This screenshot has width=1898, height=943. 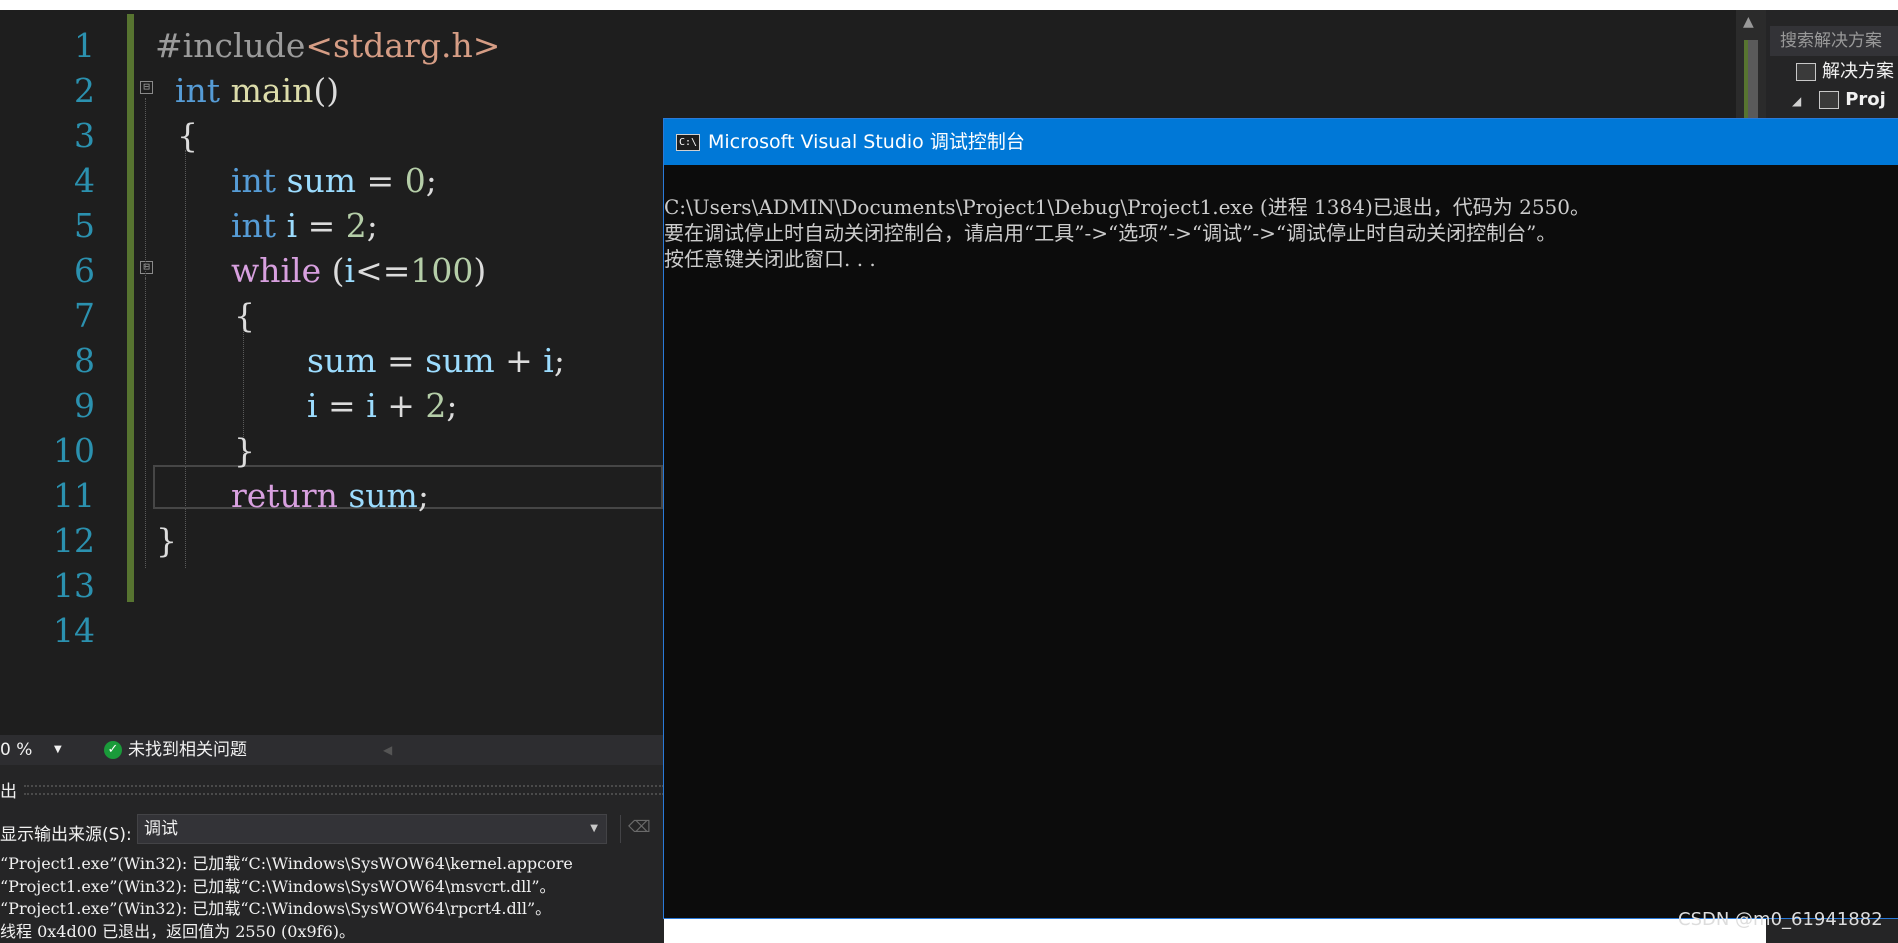 I want to click on punctuation-token: (, so click(x=333, y=270).